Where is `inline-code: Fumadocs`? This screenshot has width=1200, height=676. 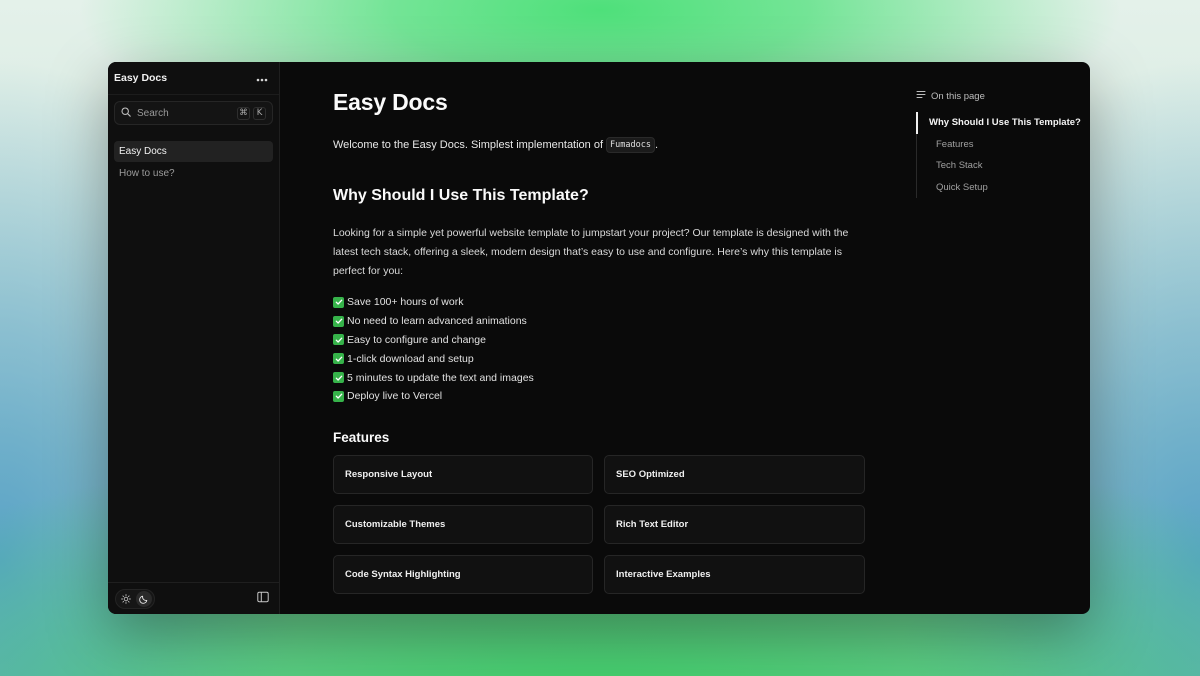 inline-code: Fumadocs is located at coordinates (630, 145).